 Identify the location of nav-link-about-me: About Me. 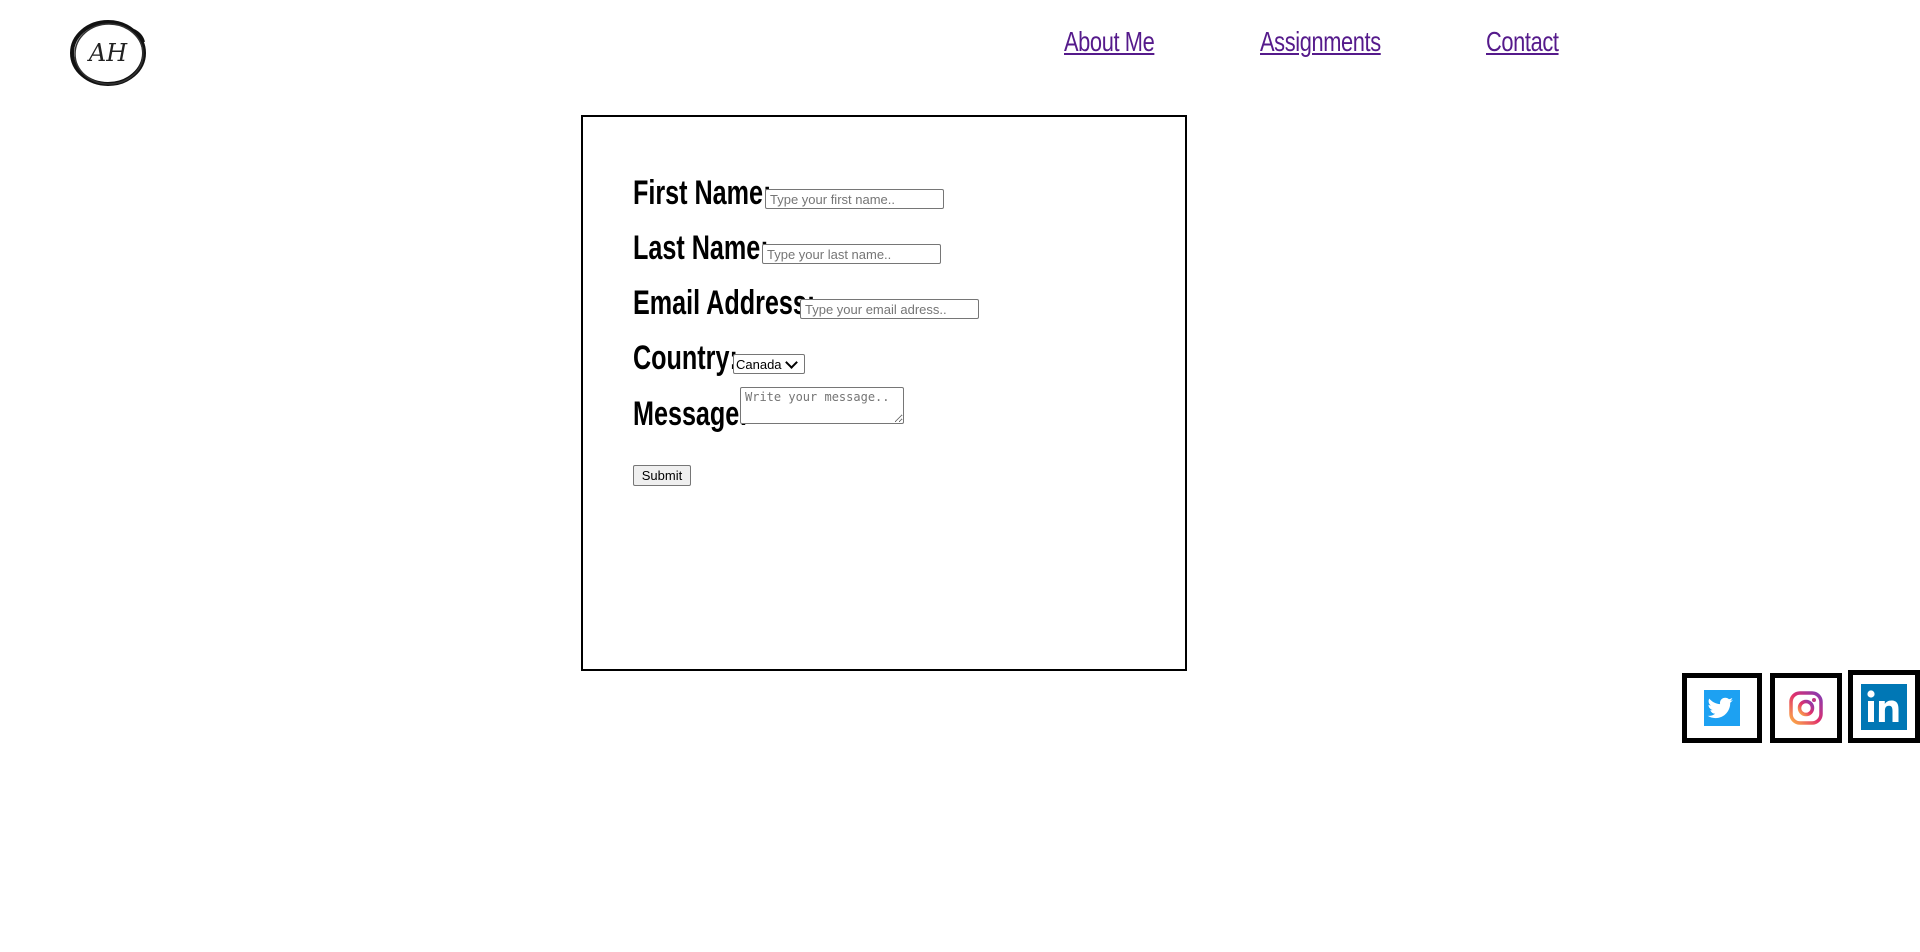
(1109, 42).